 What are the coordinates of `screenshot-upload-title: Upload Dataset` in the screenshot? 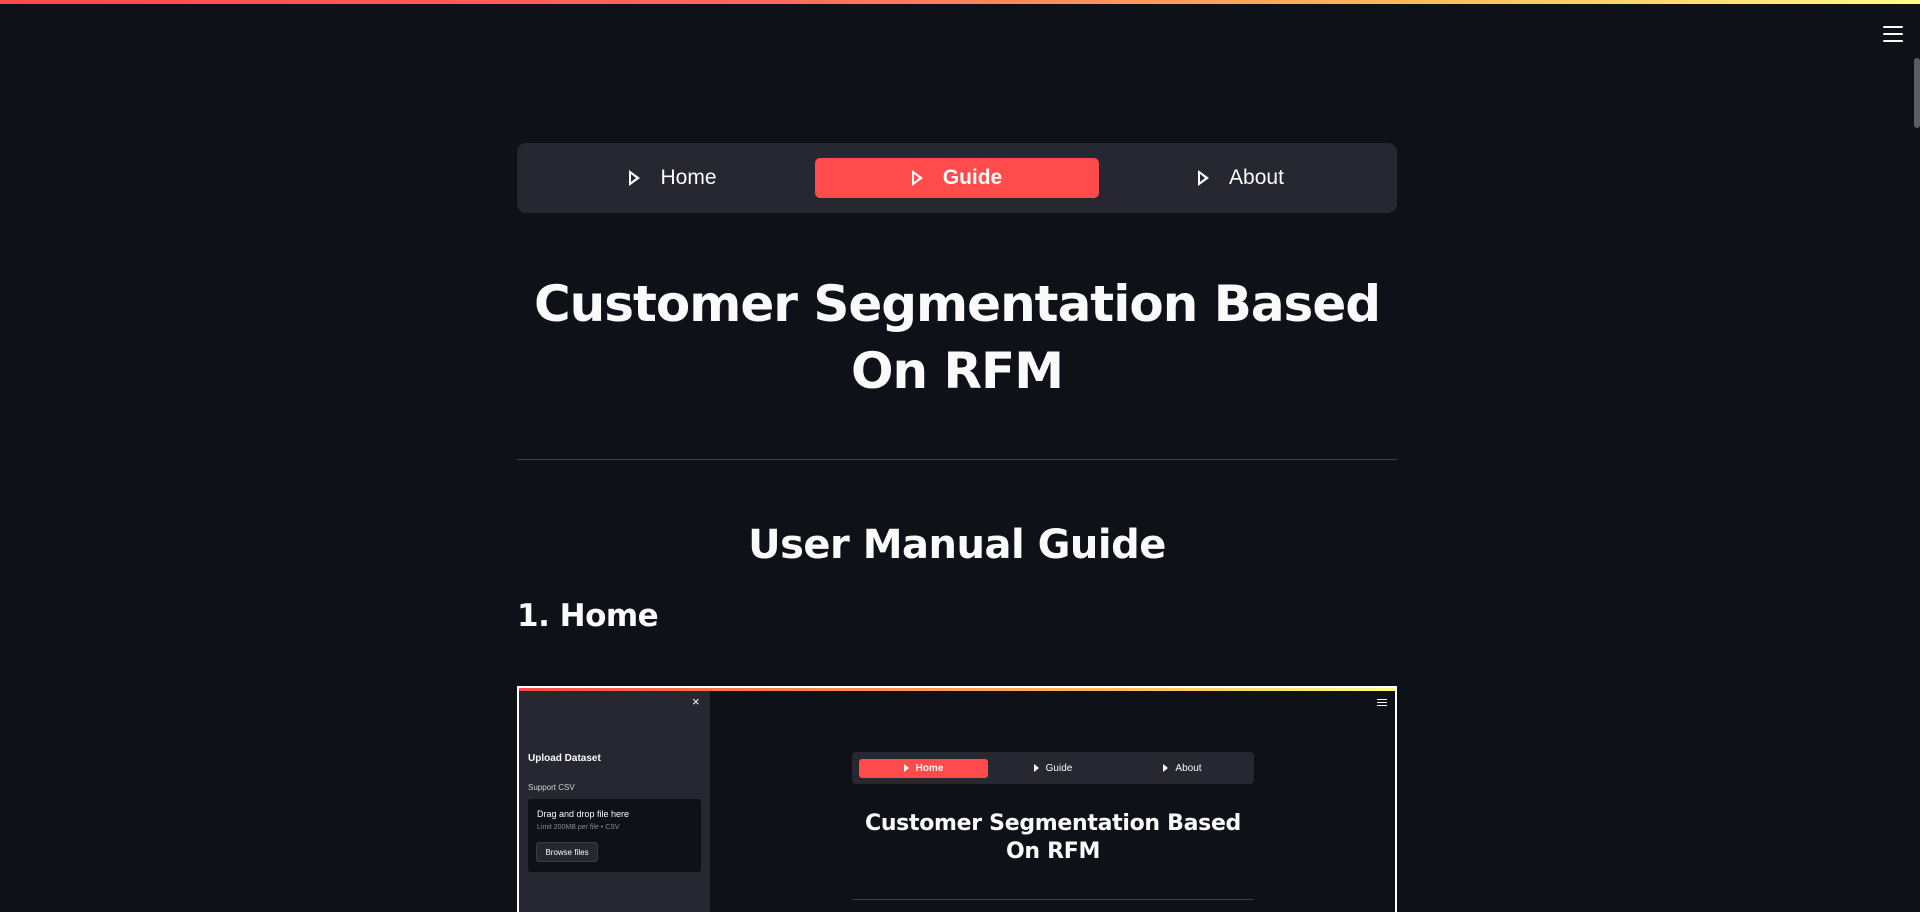 It's located at (564, 758).